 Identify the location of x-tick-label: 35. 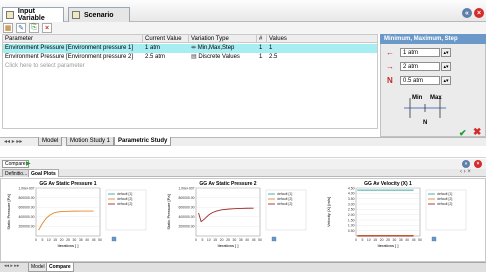
(81, 240).